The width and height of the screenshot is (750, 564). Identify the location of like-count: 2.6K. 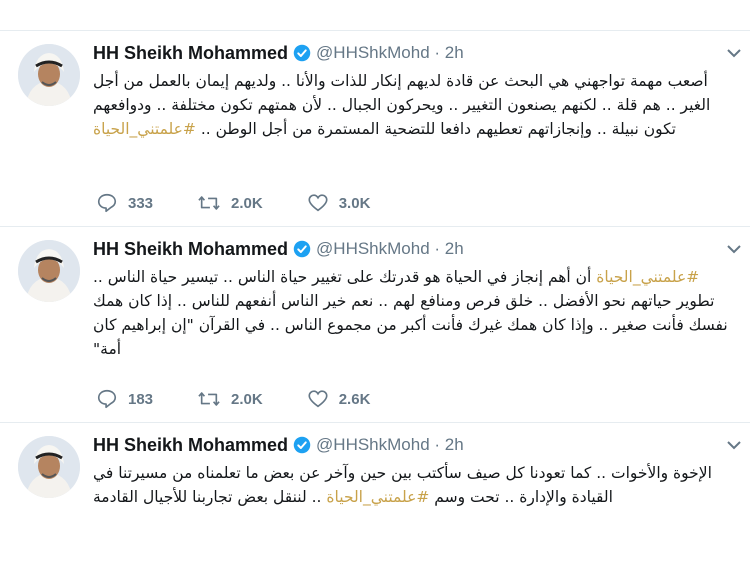
(354, 399).